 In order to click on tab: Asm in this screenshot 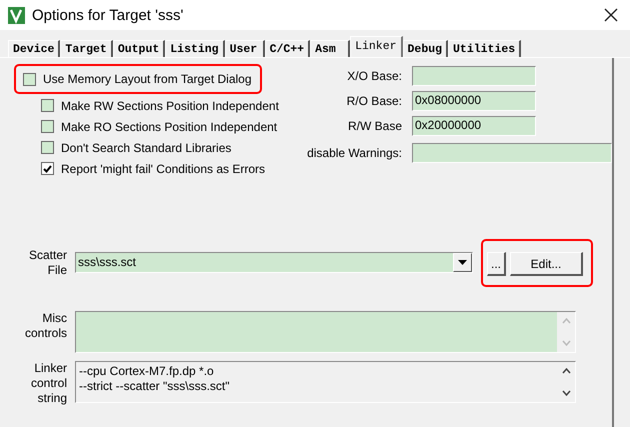, I will do `click(330, 48)`.